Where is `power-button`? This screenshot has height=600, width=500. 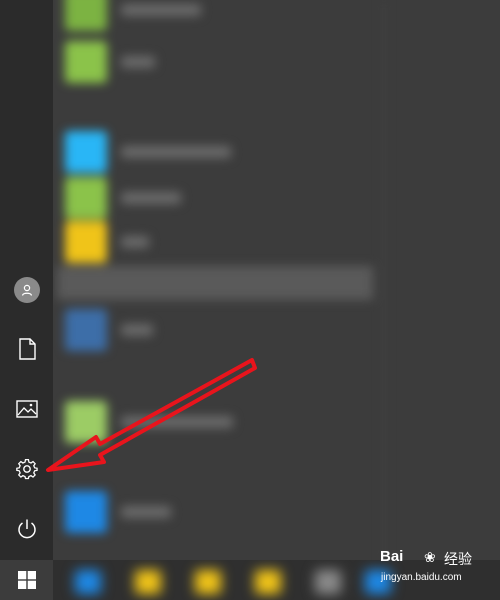
power-button is located at coordinates (26, 529).